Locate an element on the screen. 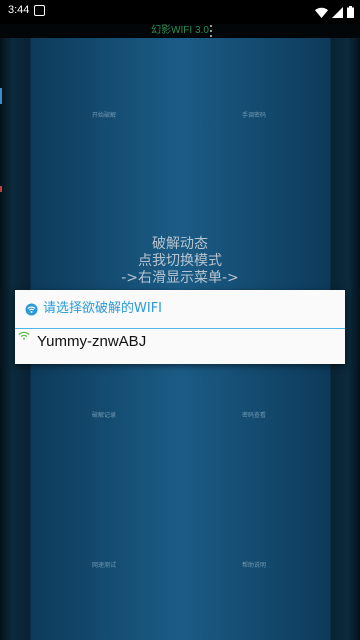 The image size is (360, 640). wifi-ssid: Yummy-znwABJ is located at coordinates (92, 341).